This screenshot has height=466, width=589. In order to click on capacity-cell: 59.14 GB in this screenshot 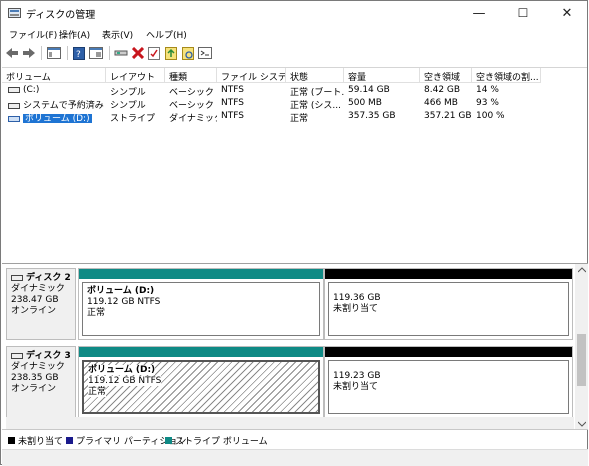, I will do `click(369, 90)`.